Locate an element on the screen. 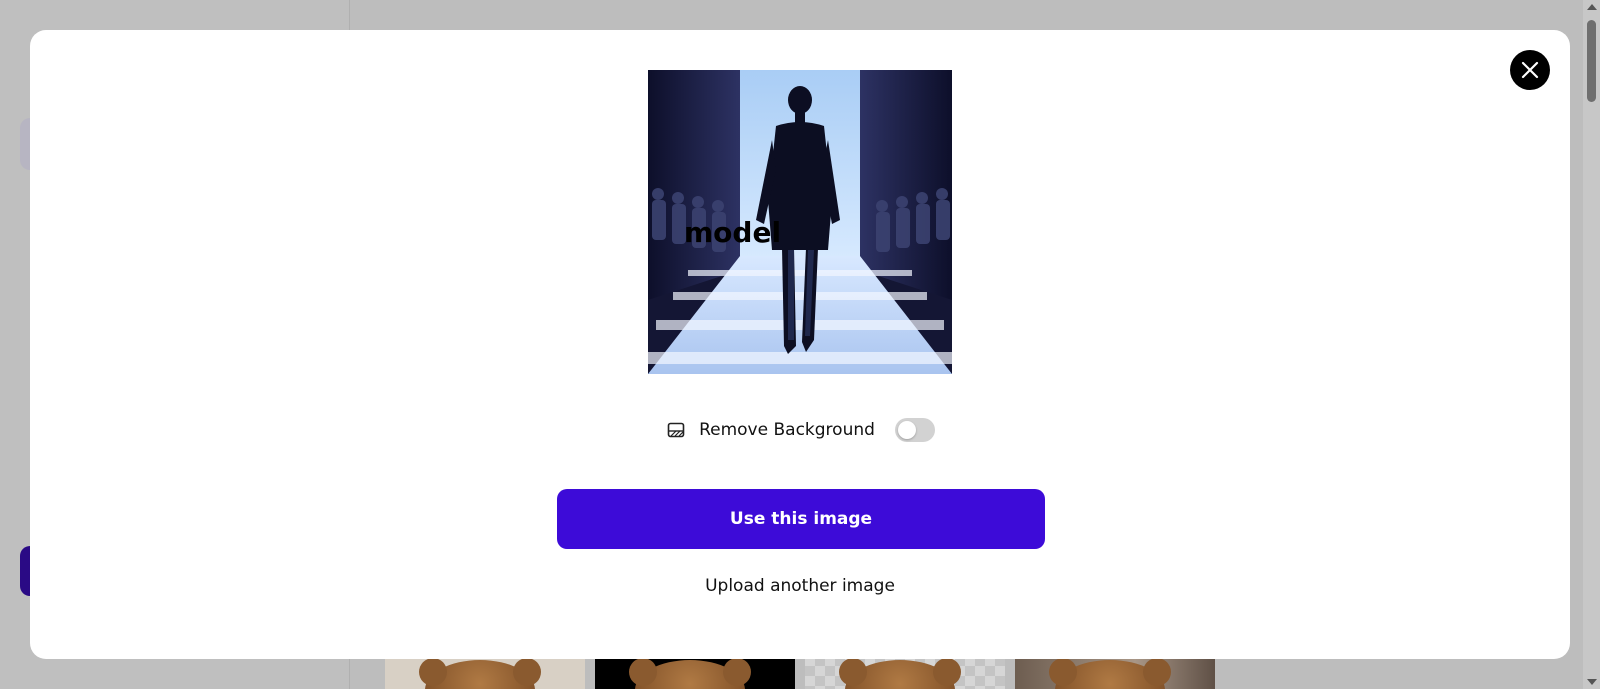 The height and width of the screenshot is (689, 1600). remove-background-toggle is located at coordinates (914, 430).